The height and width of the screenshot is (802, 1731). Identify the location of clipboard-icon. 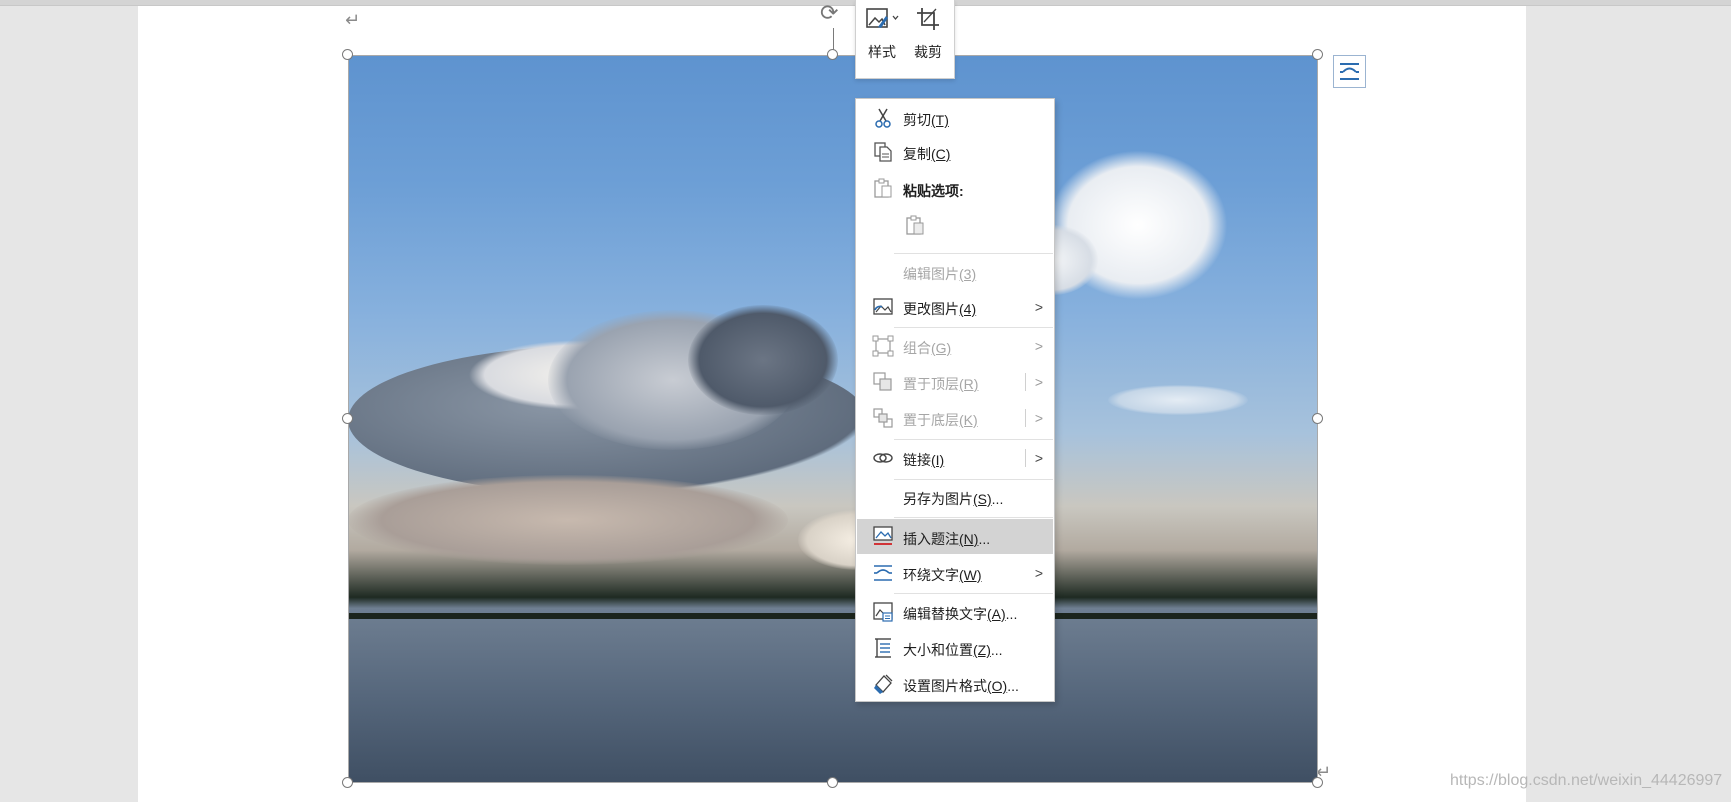
(883, 188).